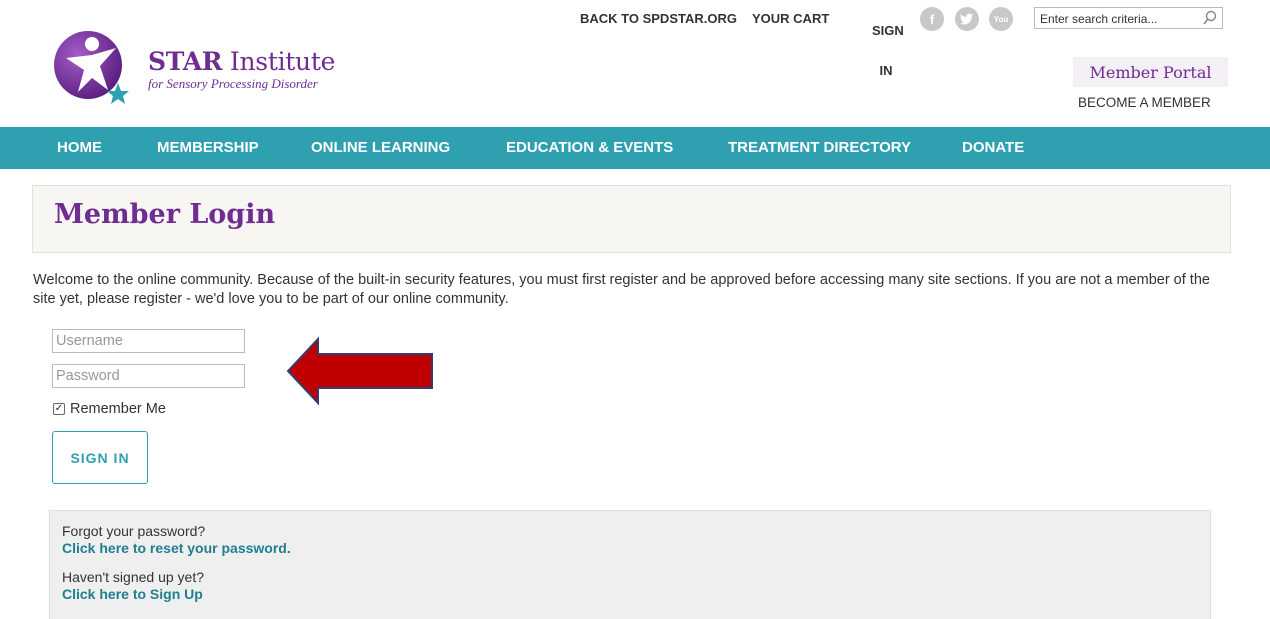 The width and height of the screenshot is (1270, 619). What do you see at coordinates (1144, 102) in the screenshot?
I see `become-a-member-link: BECOME A MEMBER` at bounding box center [1144, 102].